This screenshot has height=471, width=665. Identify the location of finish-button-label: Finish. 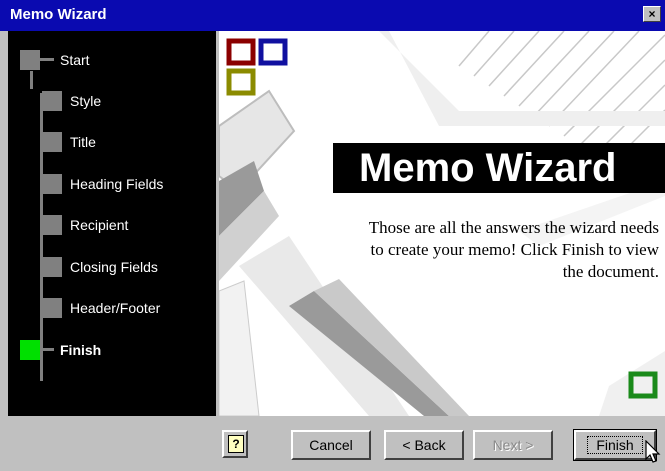
(615, 445).